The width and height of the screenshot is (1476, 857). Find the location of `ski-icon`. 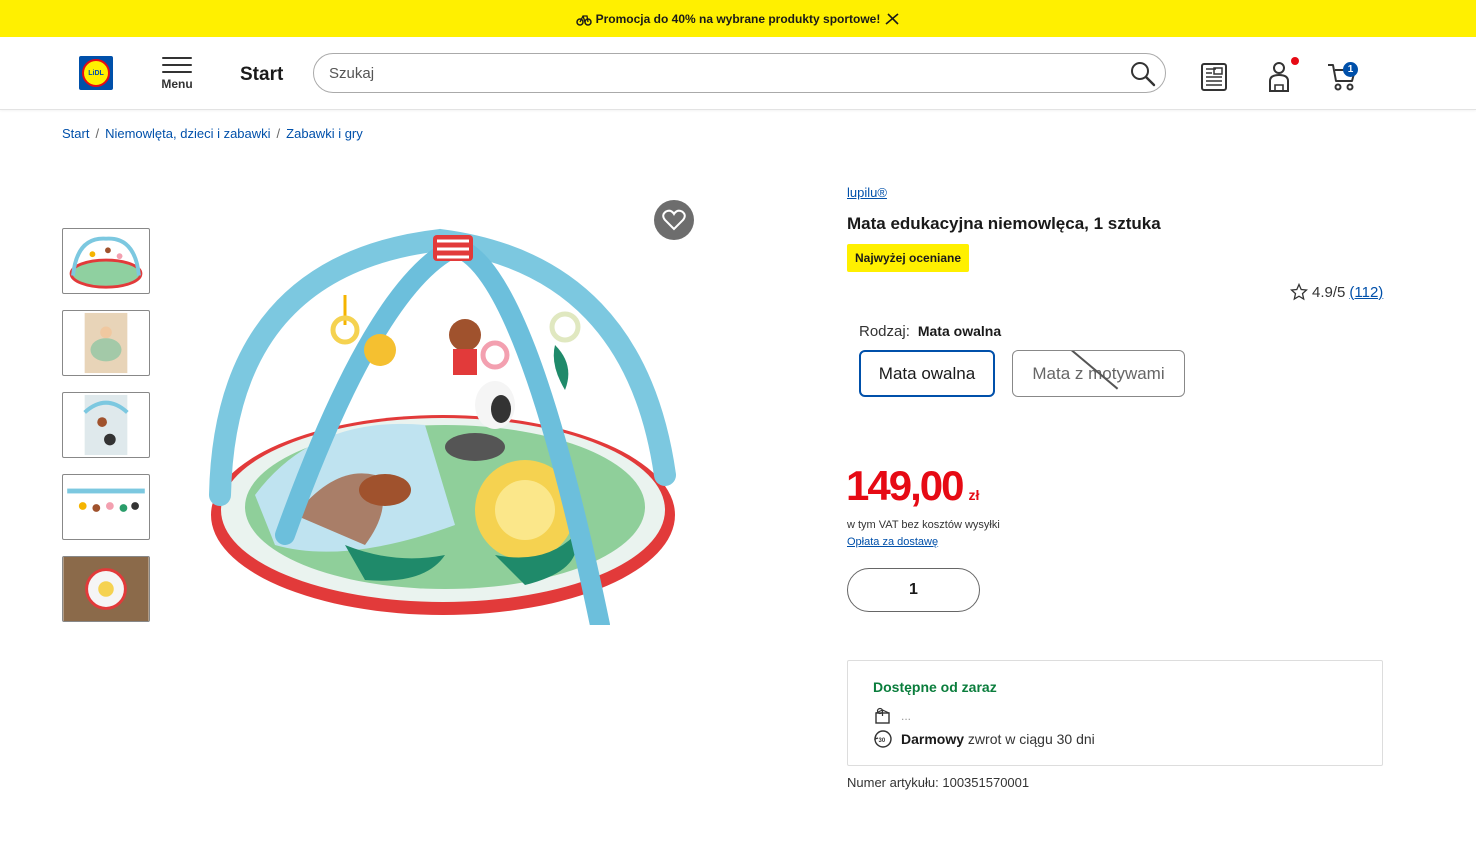

ski-icon is located at coordinates (892, 18).